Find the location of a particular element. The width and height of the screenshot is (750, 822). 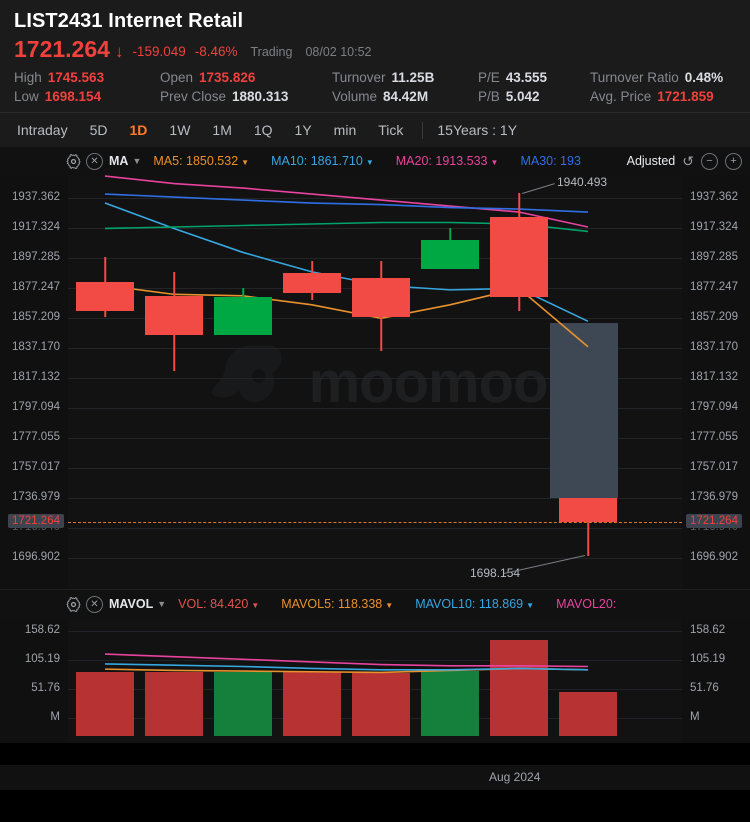

volume-tick-label: 105.19 is located at coordinates (42, 659).